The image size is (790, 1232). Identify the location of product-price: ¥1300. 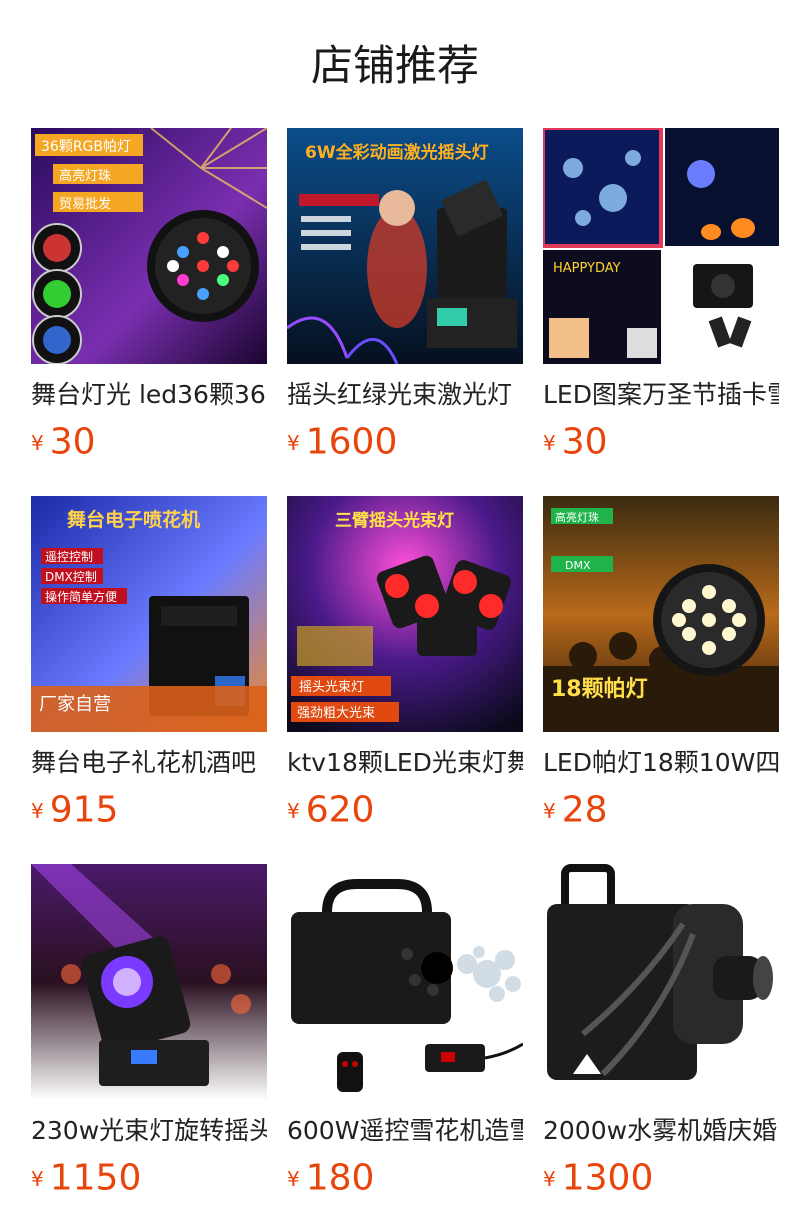
(661, 1178).